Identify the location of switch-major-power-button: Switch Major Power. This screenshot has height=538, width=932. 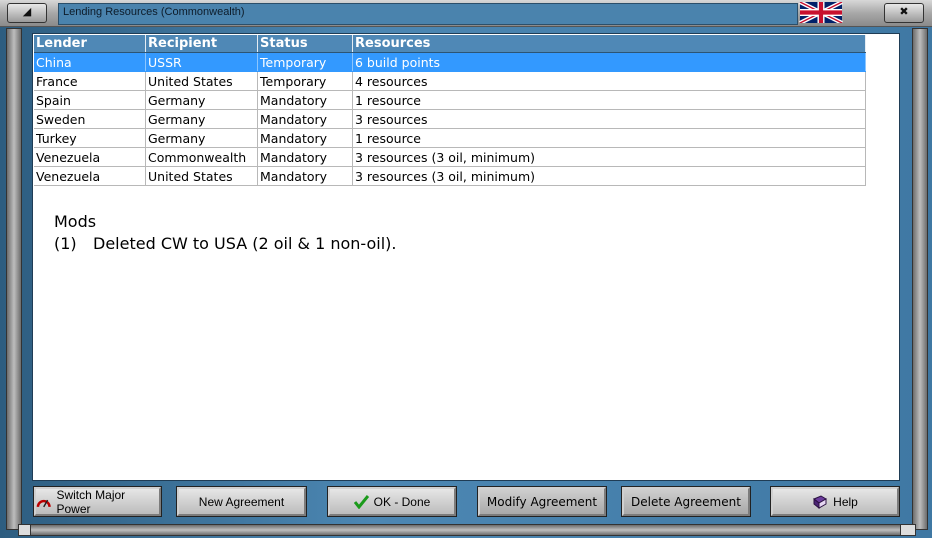
(97, 501).